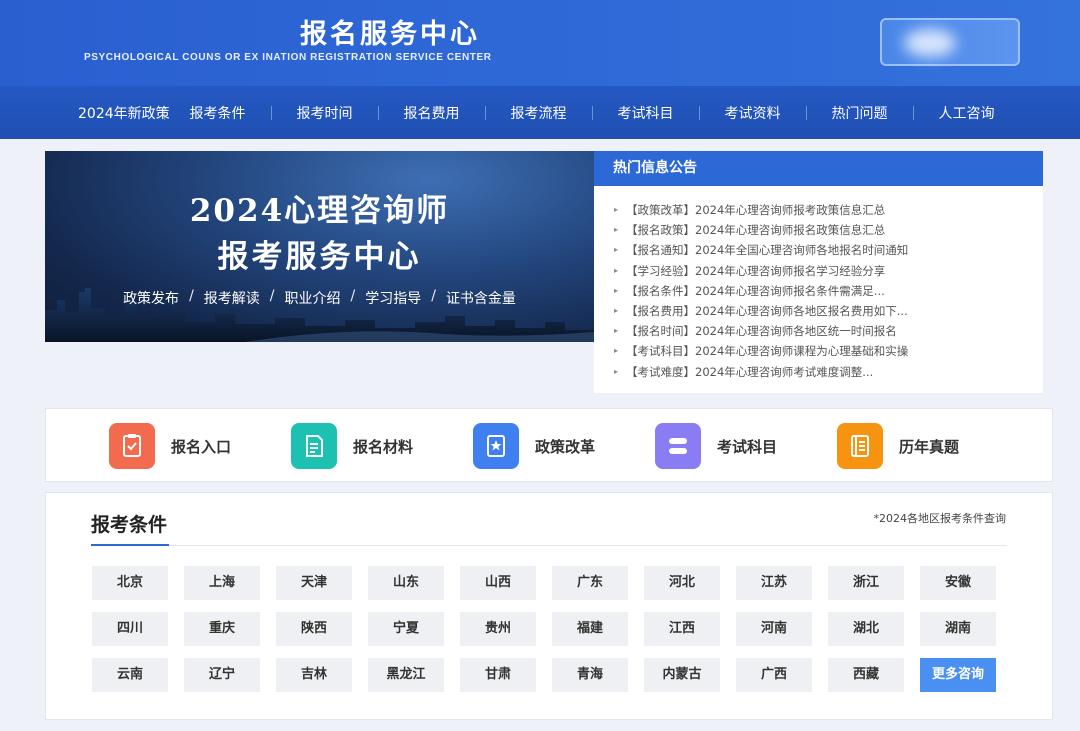 This screenshot has height=731, width=1080. What do you see at coordinates (716, 446) in the screenshot?
I see `quick-entry-item: 考试科目` at bounding box center [716, 446].